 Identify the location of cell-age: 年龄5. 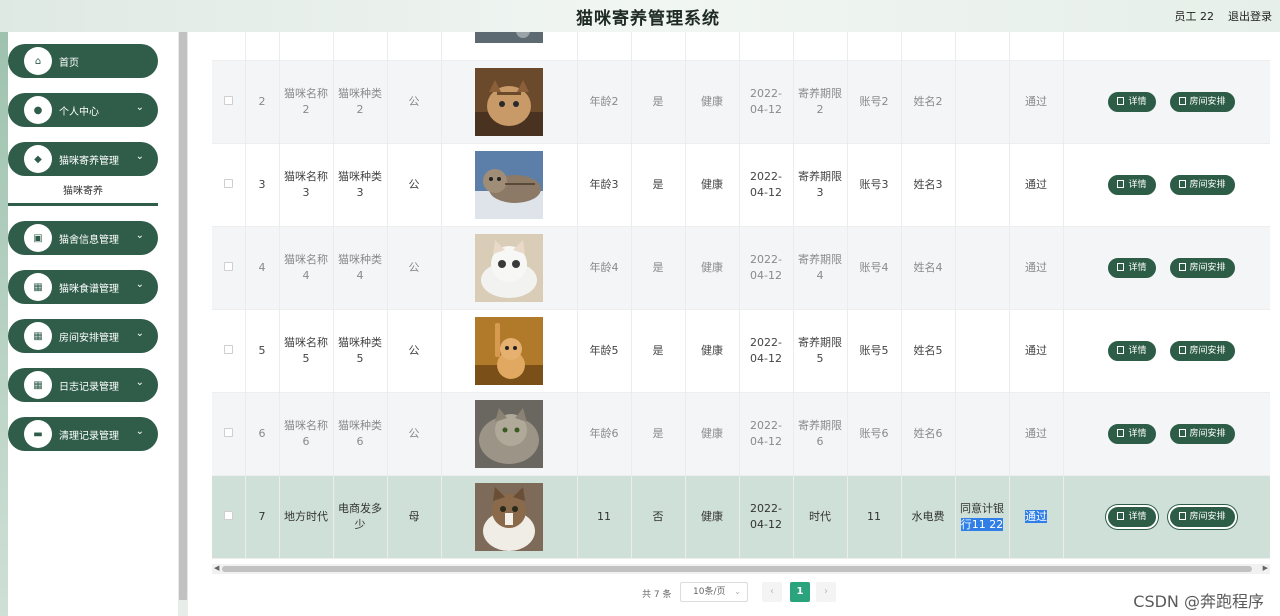
(604, 350).